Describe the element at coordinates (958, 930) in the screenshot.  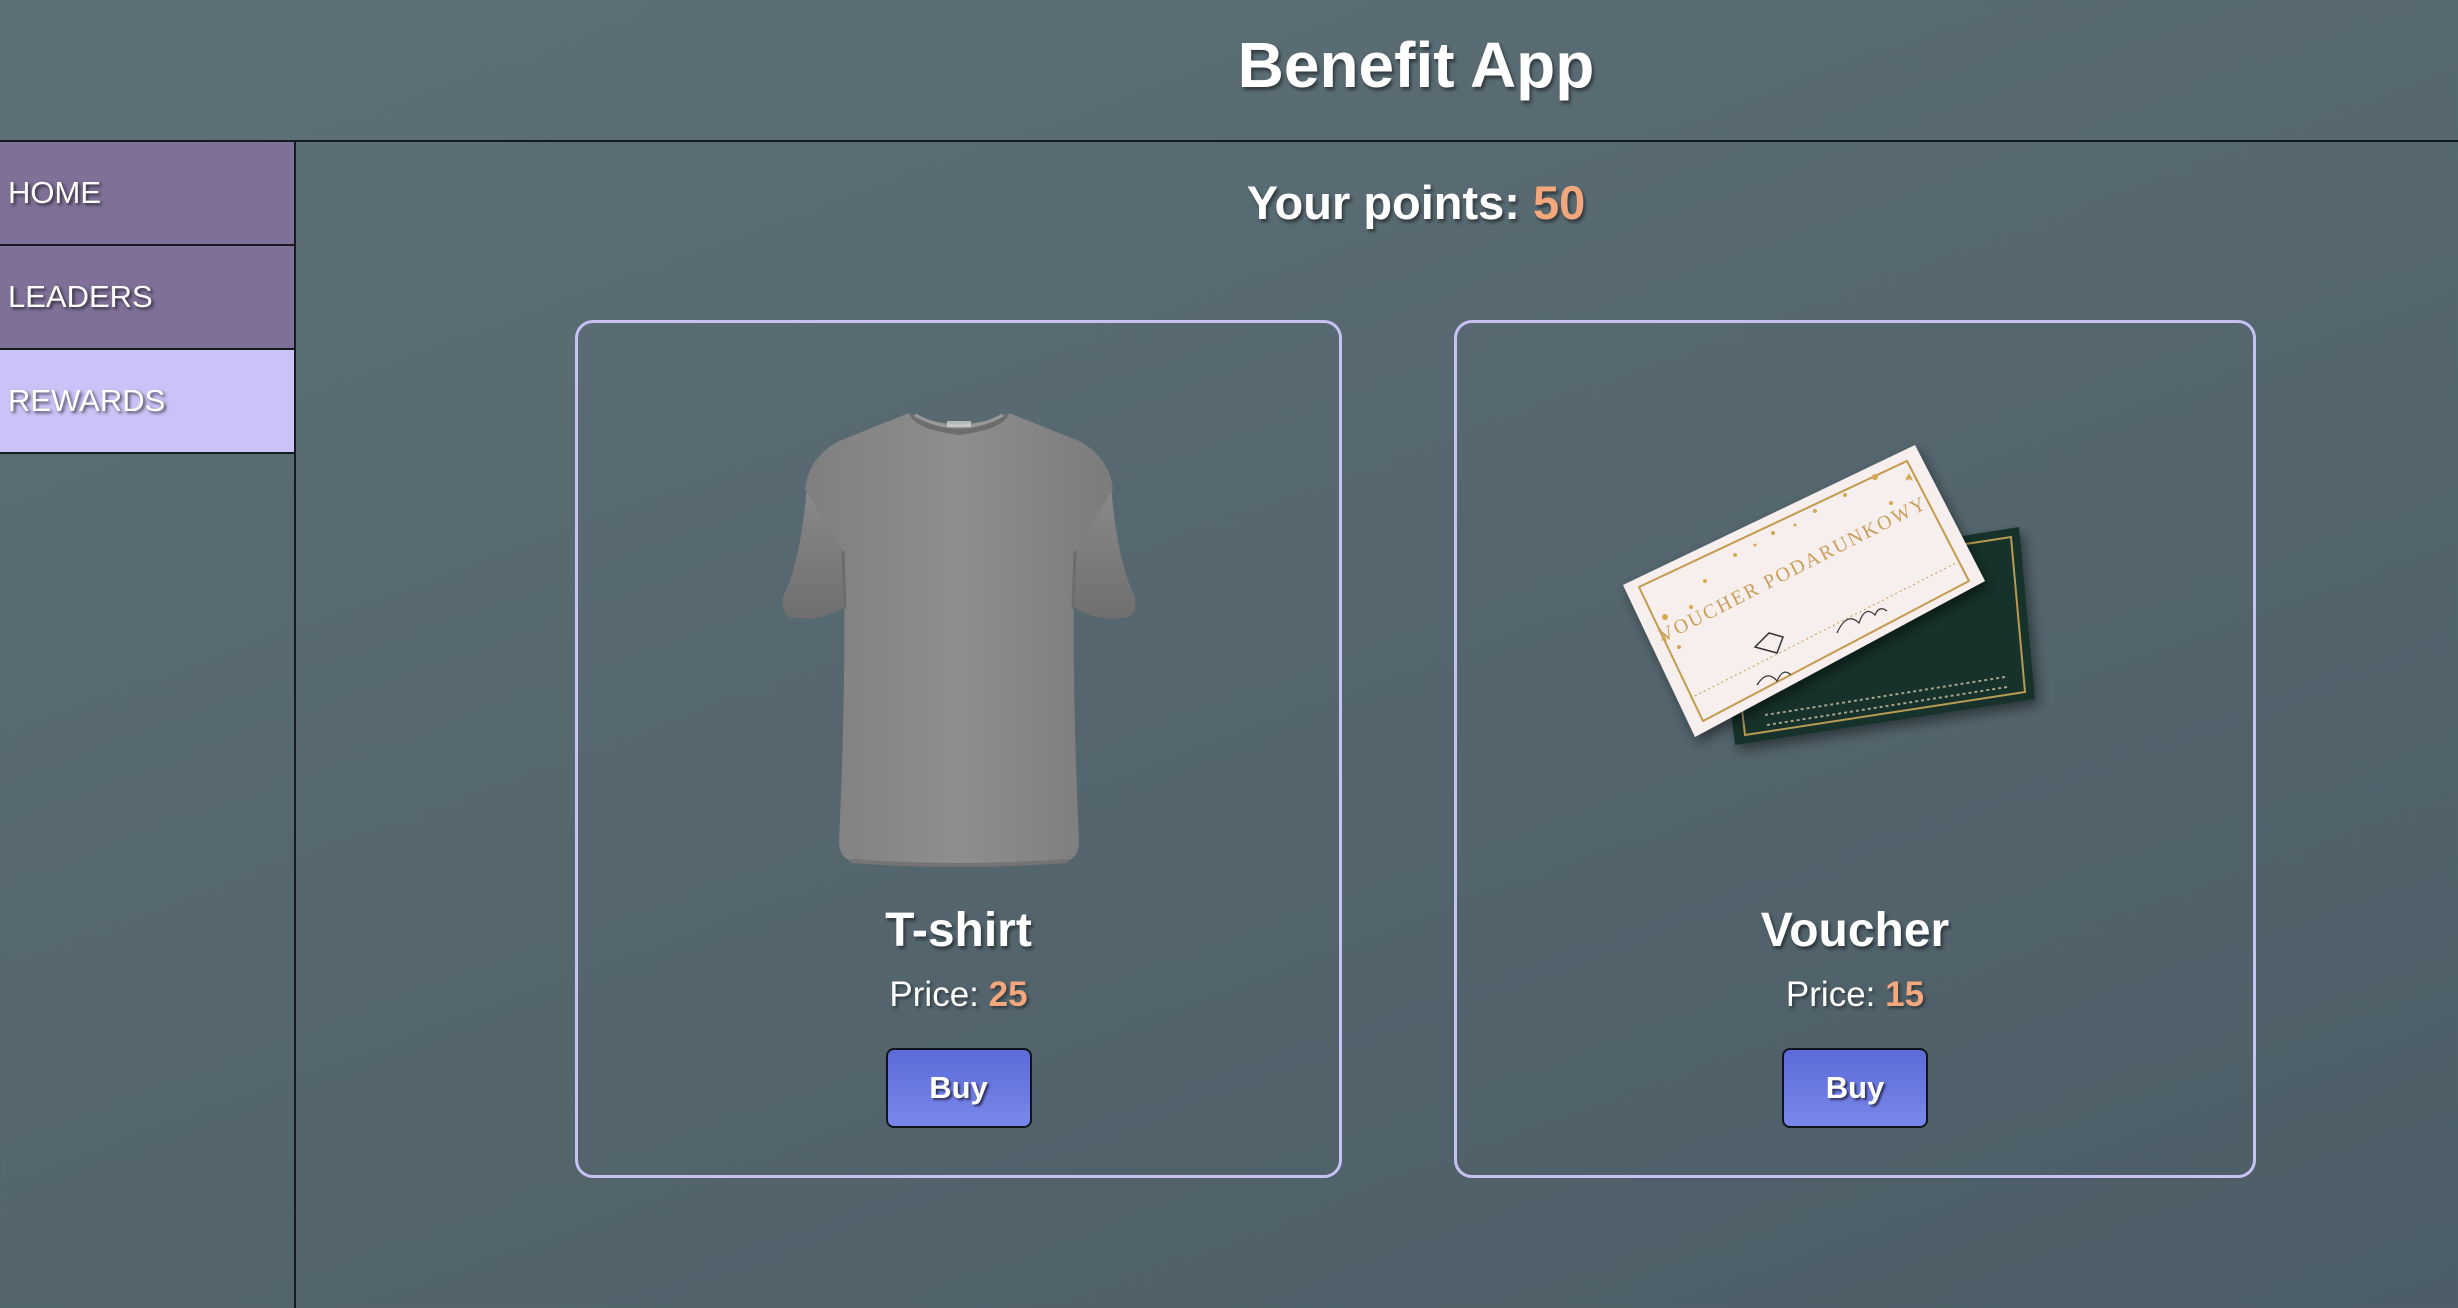
I see `product-name: T-shirt` at that location.